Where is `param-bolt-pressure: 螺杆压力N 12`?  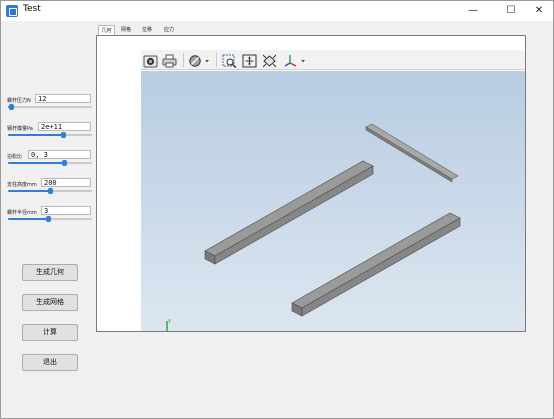 param-bolt-pressure: 螺杆压力N 12 is located at coordinates (50, 103).